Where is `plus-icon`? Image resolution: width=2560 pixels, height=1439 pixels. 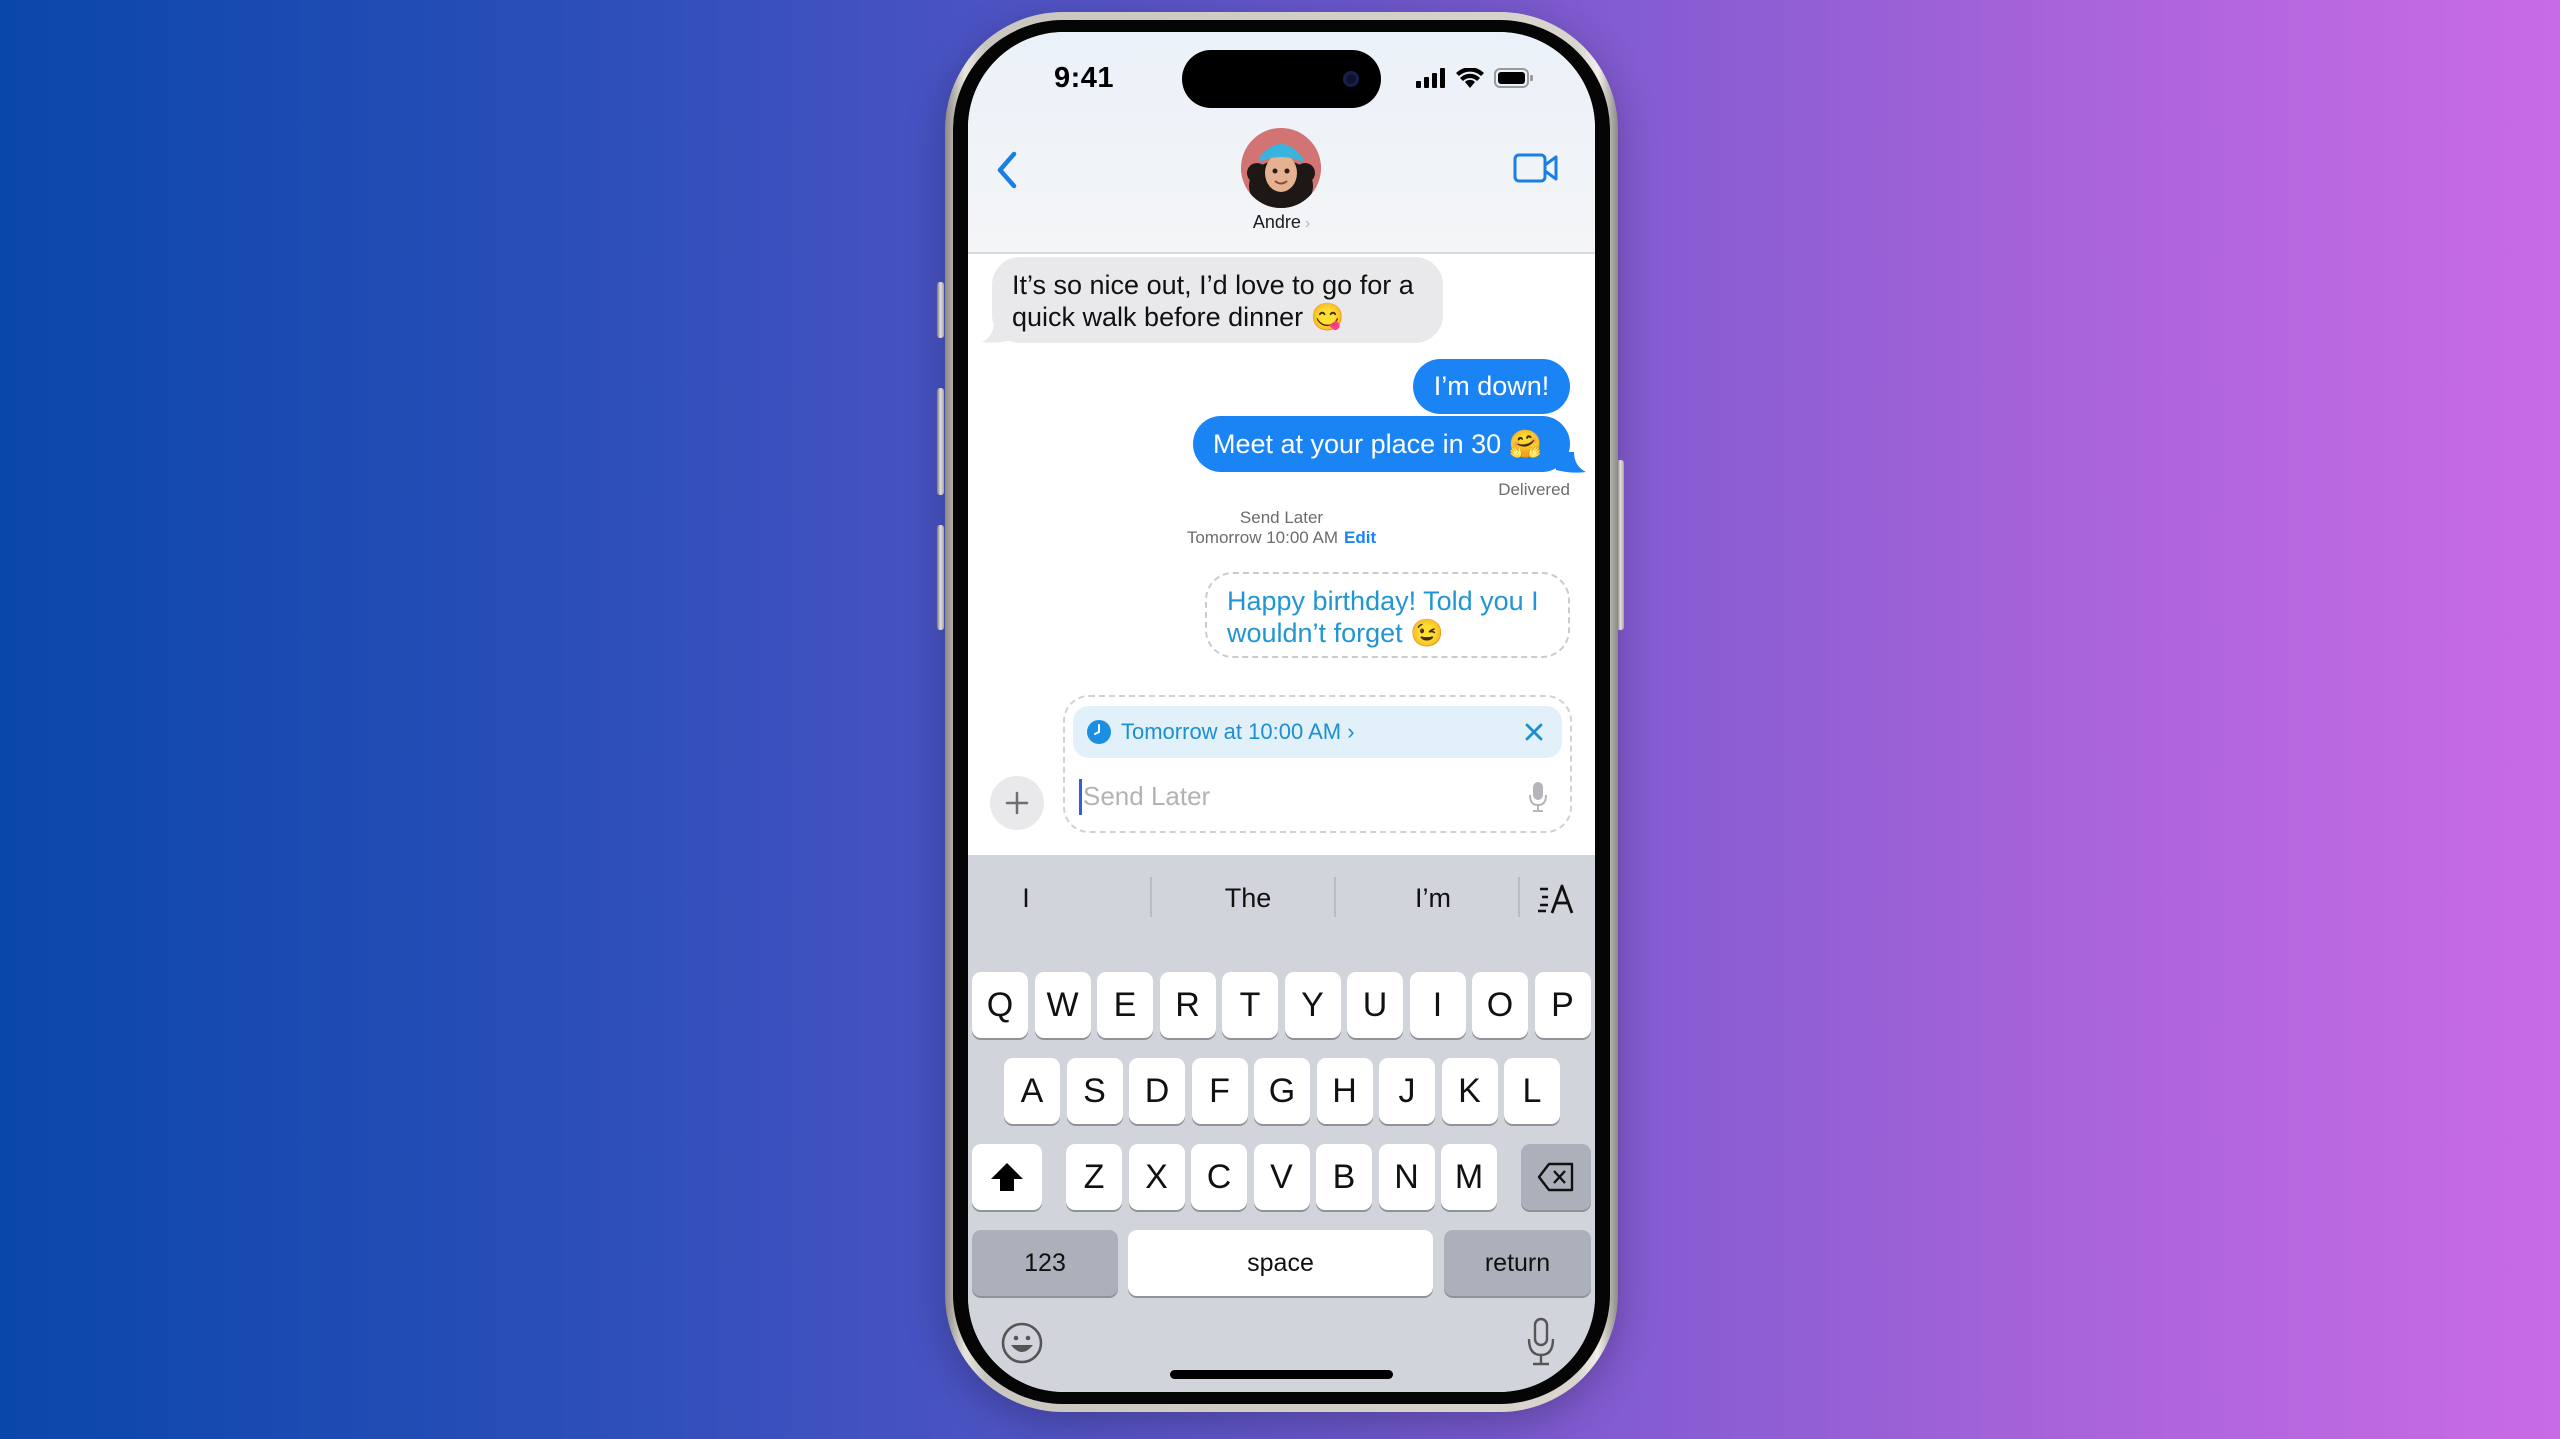 plus-icon is located at coordinates (1017, 803).